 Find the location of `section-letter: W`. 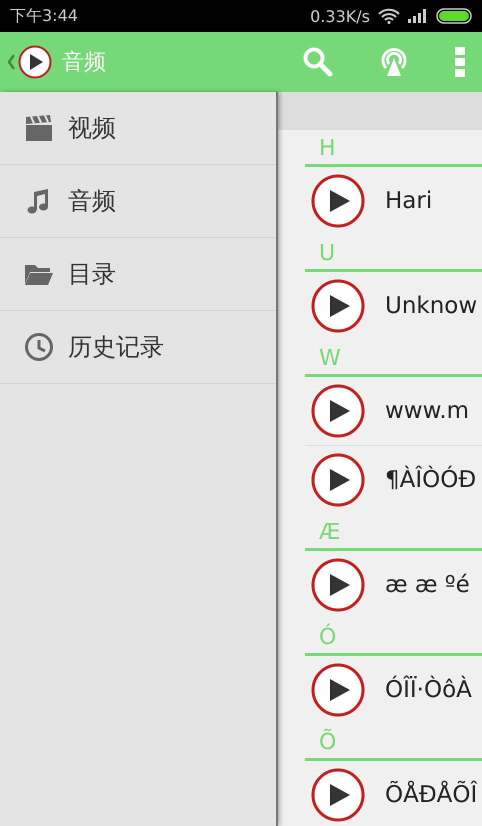

section-letter: W is located at coordinates (330, 359).